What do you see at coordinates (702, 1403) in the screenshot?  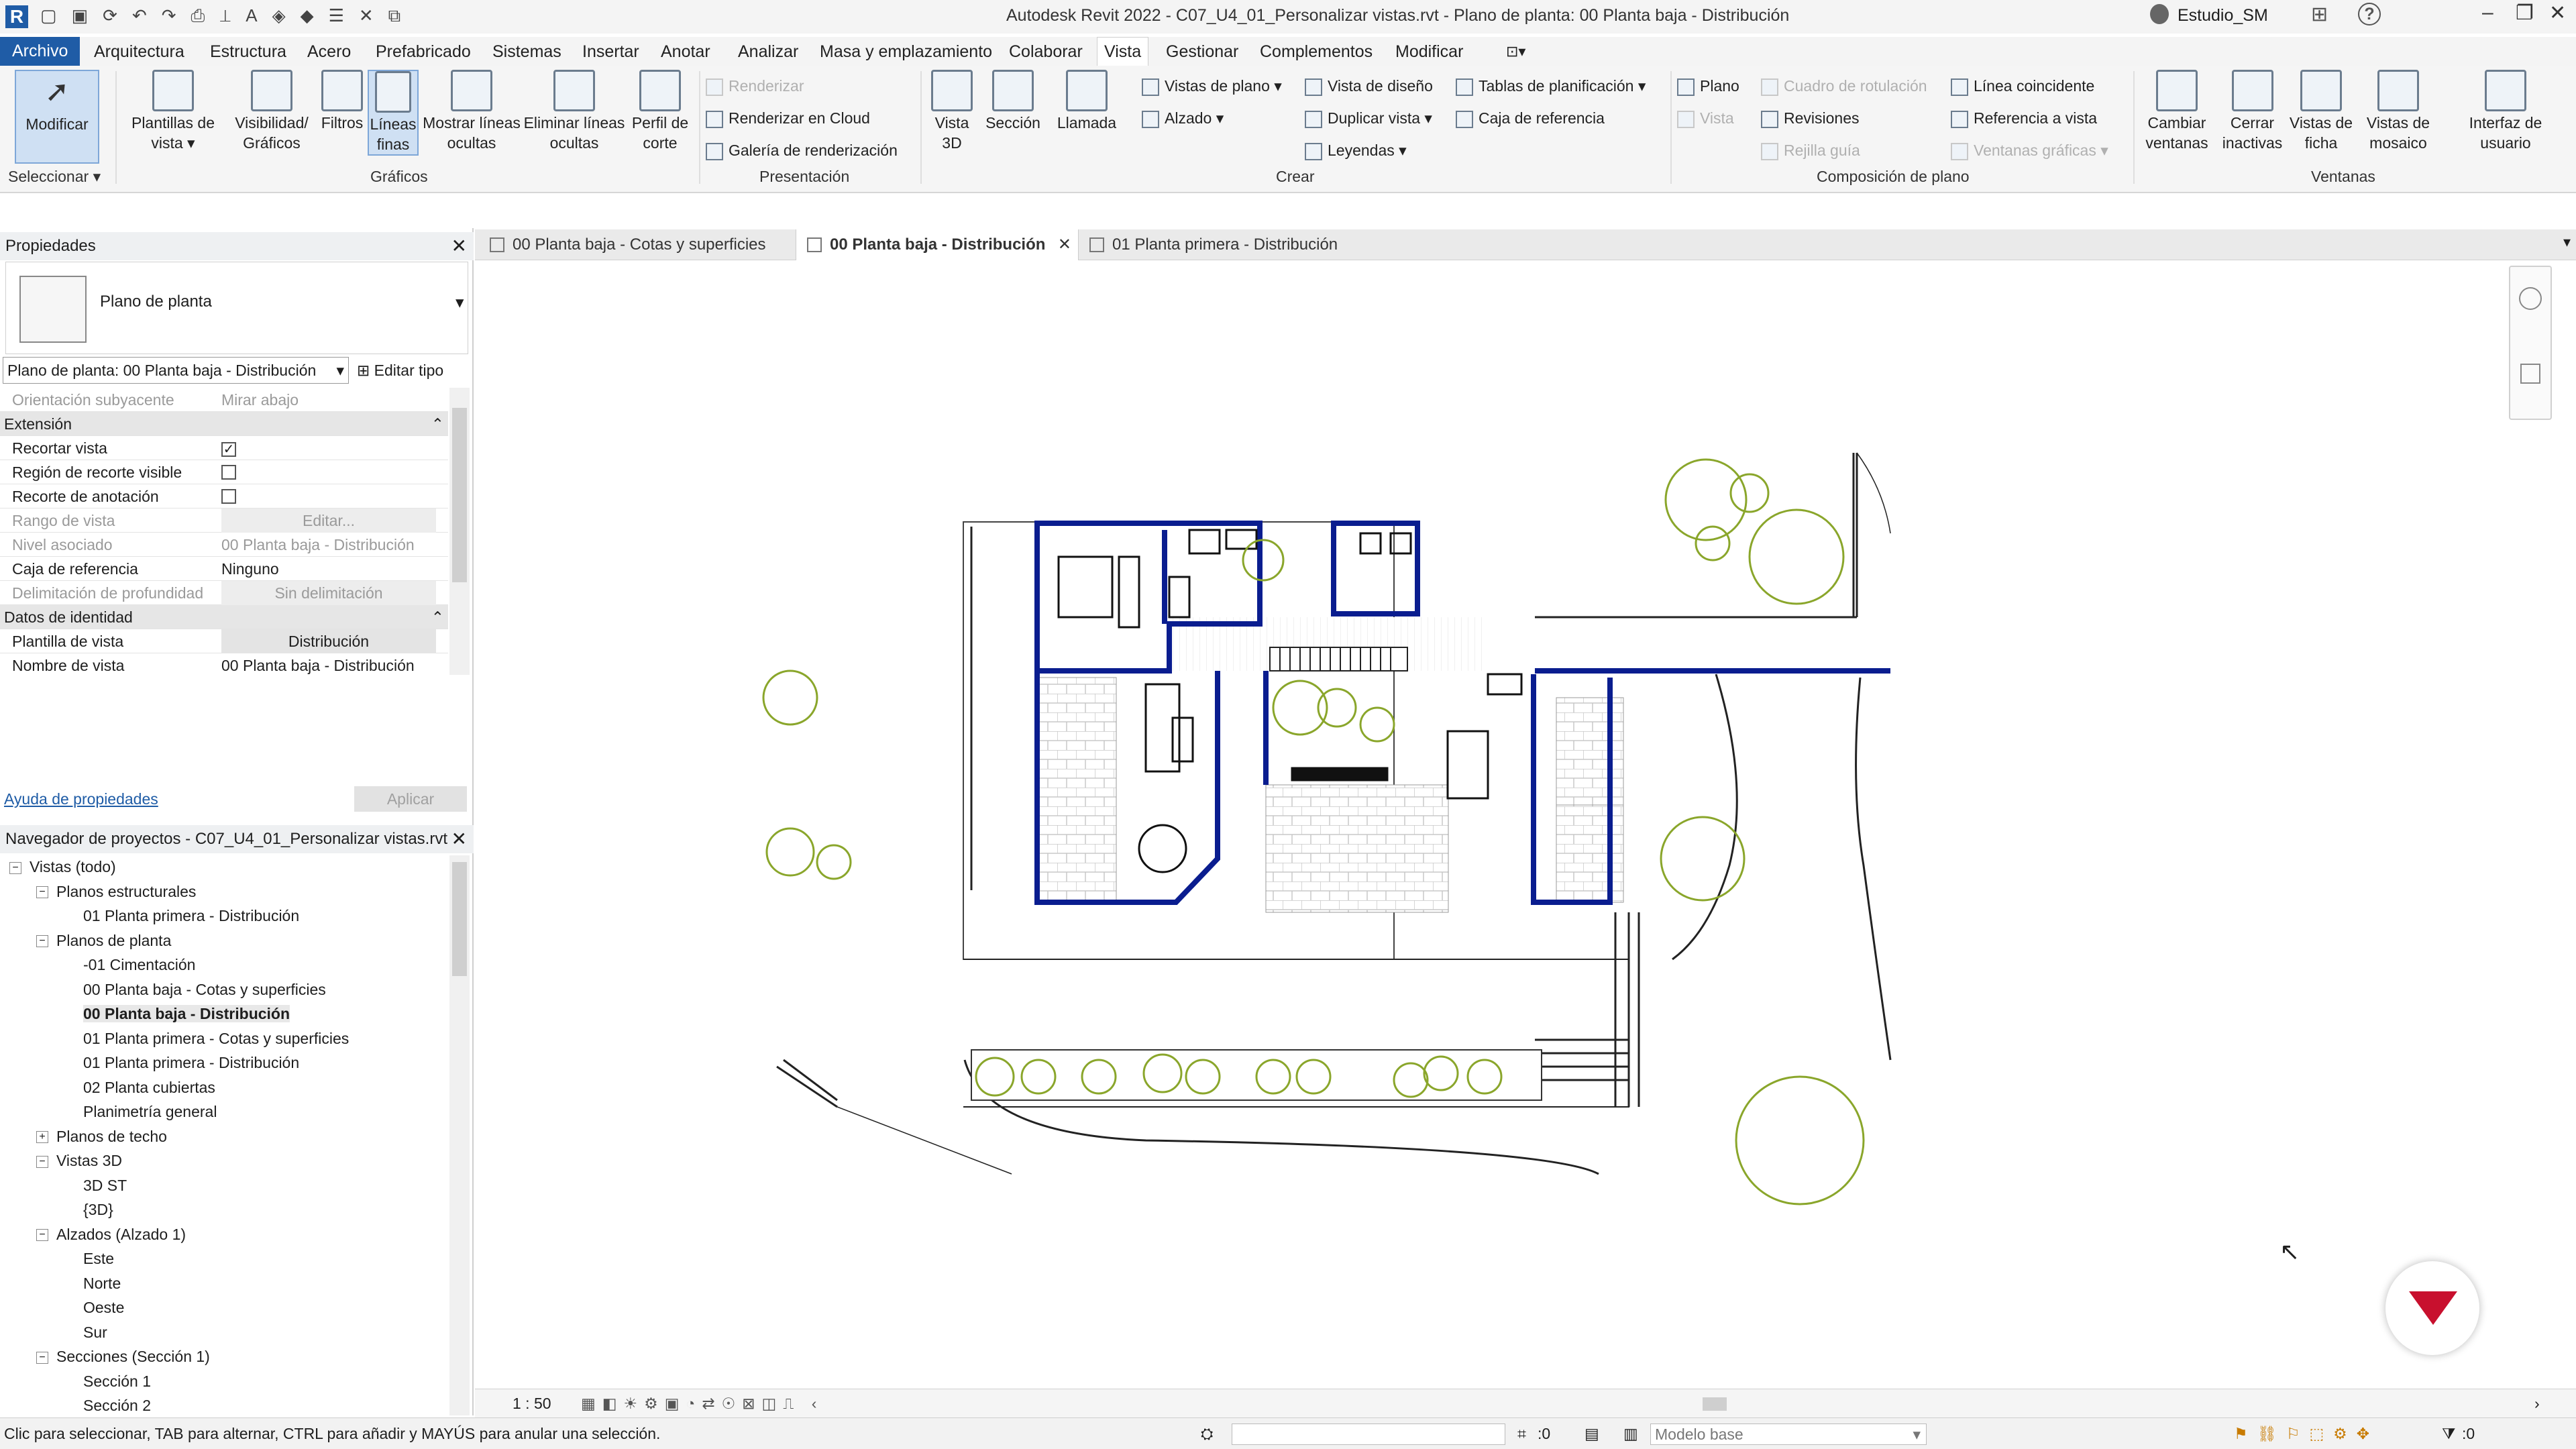 I see `view-control-icons: ▦◧☀⚙▣◔⇄☉⊠◫⎍ ‹` at bounding box center [702, 1403].